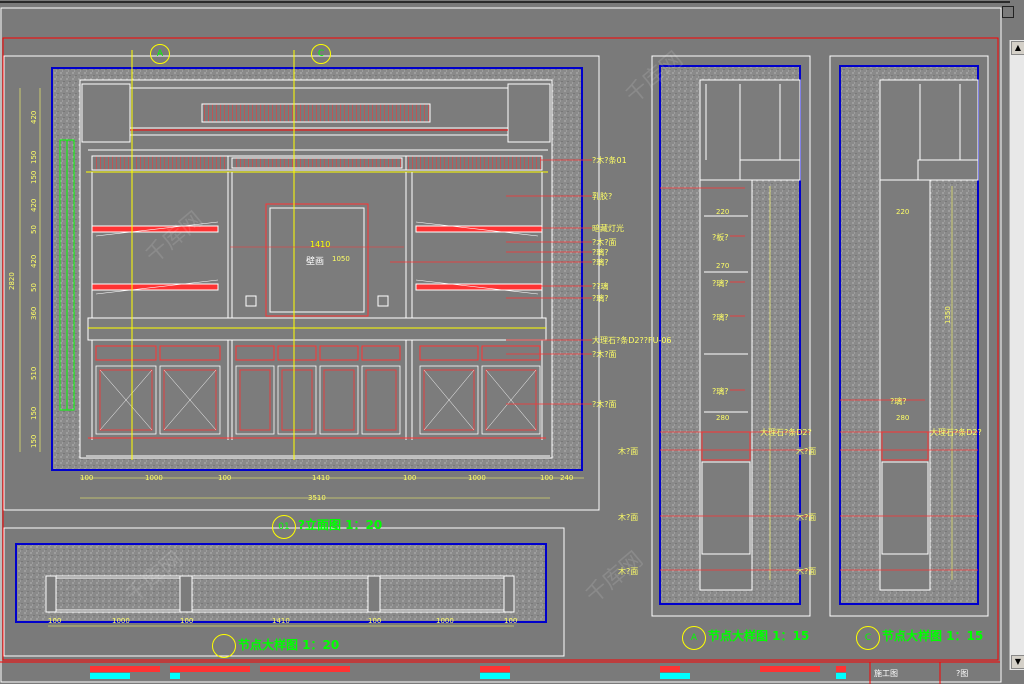 Image resolution: width=1024 pixels, height=684 pixels. Describe the element at coordinates (281, 621) in the screenshot. I see `plan-dim-4: 1410` at that location.